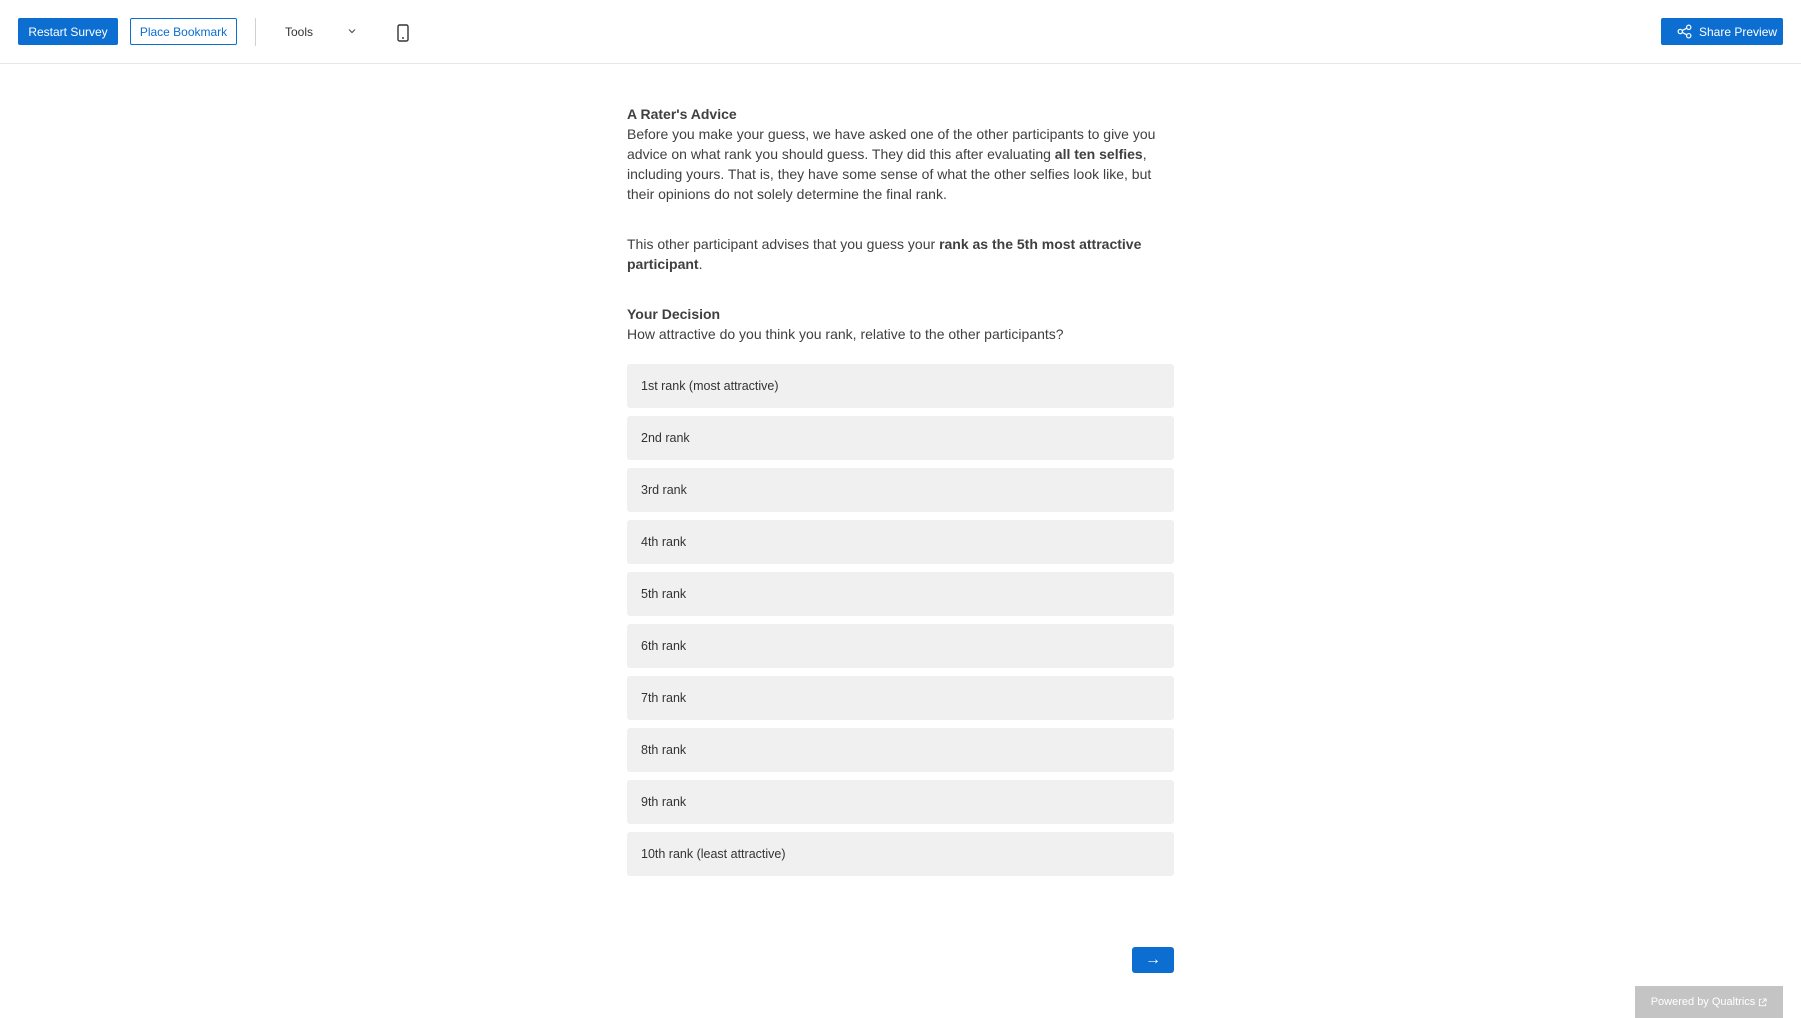  Describe the element at coordinates (1684, 31) in the screenshot. I see `share-icon` at that location.